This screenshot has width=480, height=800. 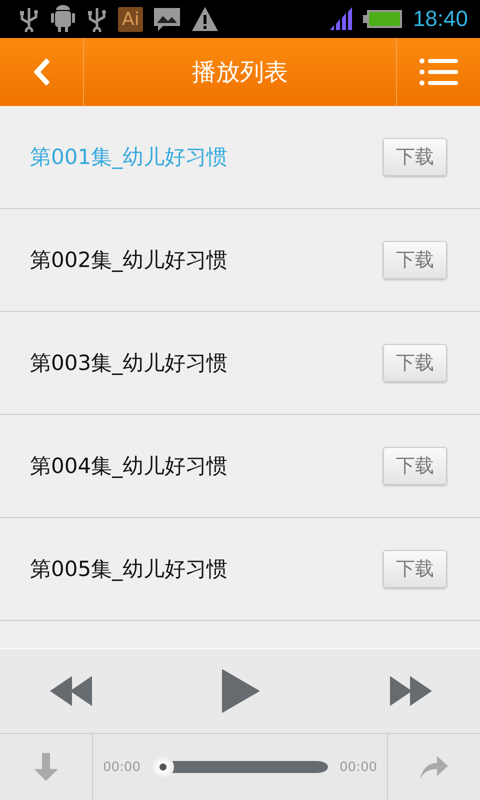 I want to click on app-badge: Ai, so click(x=131, y=19).